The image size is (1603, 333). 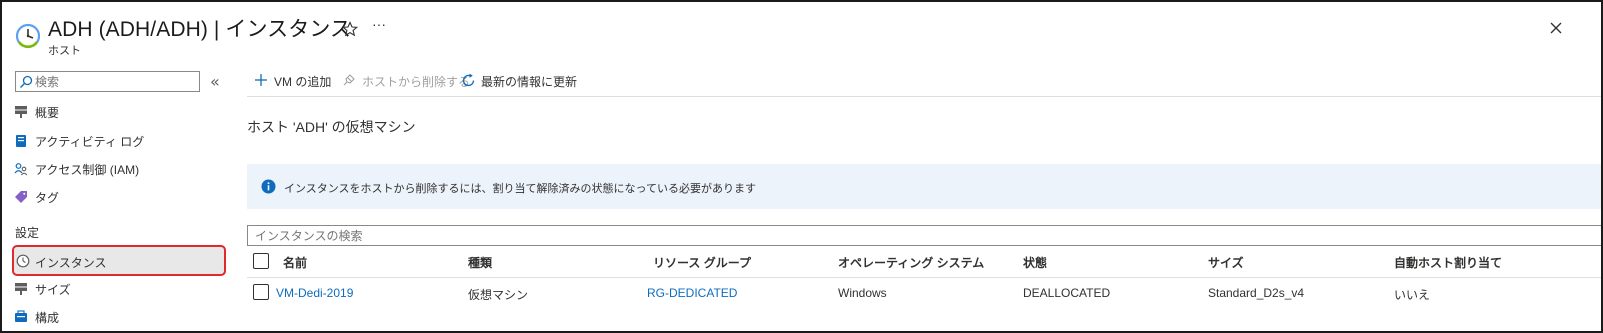 What do you see at coordinates (23, 261) in the screenshot?
I see `clock-icon` at bounding box center [23, 261].